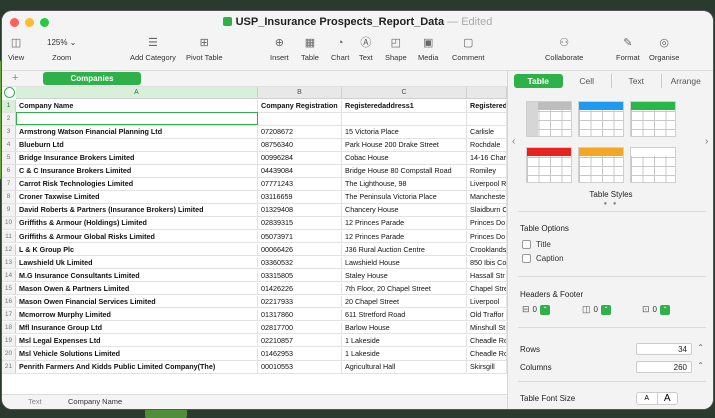 The image size is (715, 418). What do you see at coordinates (137, 301) in the screenshot?
I see `table-cell: Mason Owen Financial Services Limited` at bounding box center [137, 301].